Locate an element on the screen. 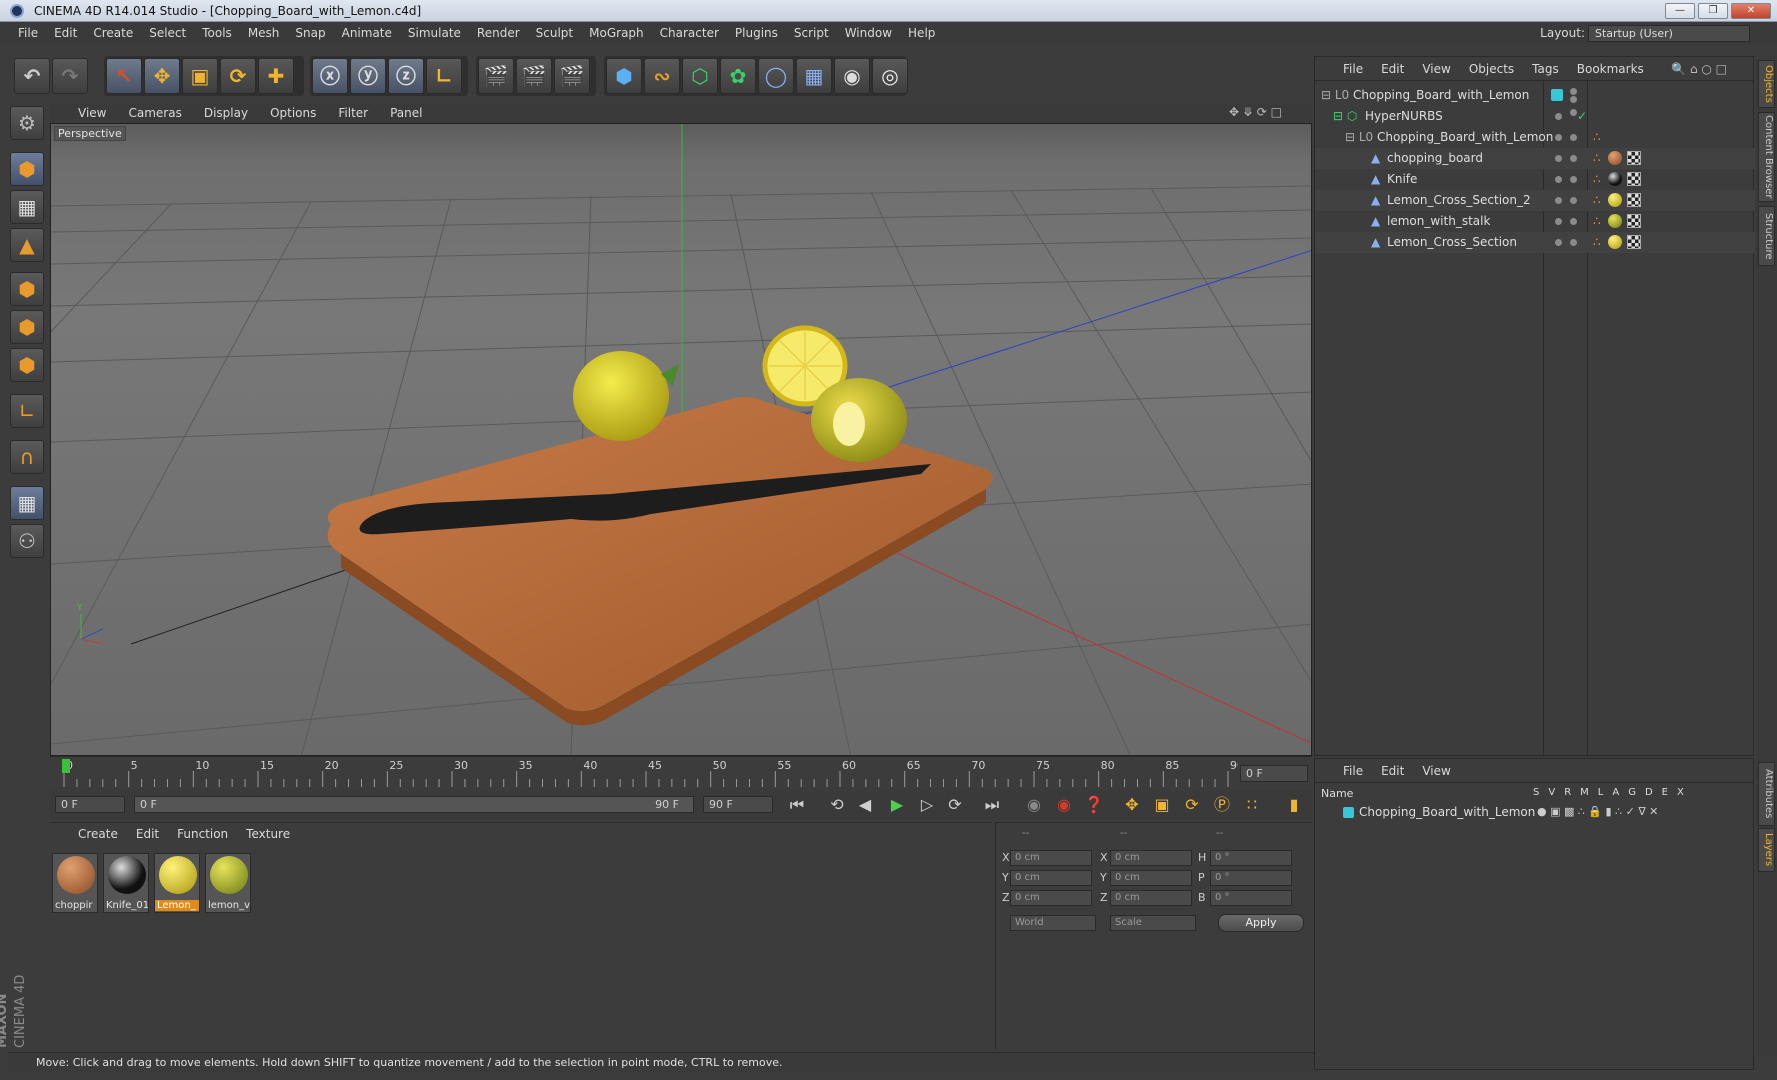  go-to-start-icon: ⏮ is located at coordinates (797, 805).